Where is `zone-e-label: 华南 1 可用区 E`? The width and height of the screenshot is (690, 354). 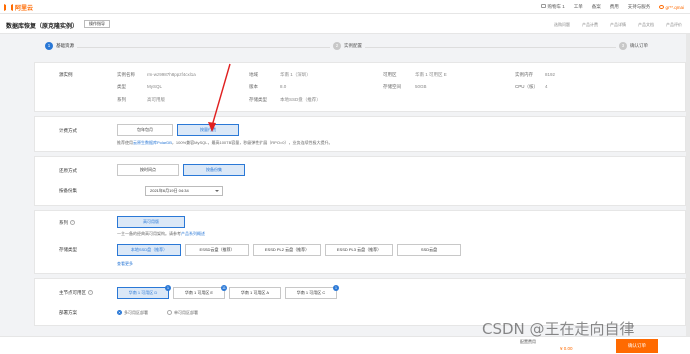 zone-e-label: 华南 1 可用区 E is located at coordinates (199, 292).